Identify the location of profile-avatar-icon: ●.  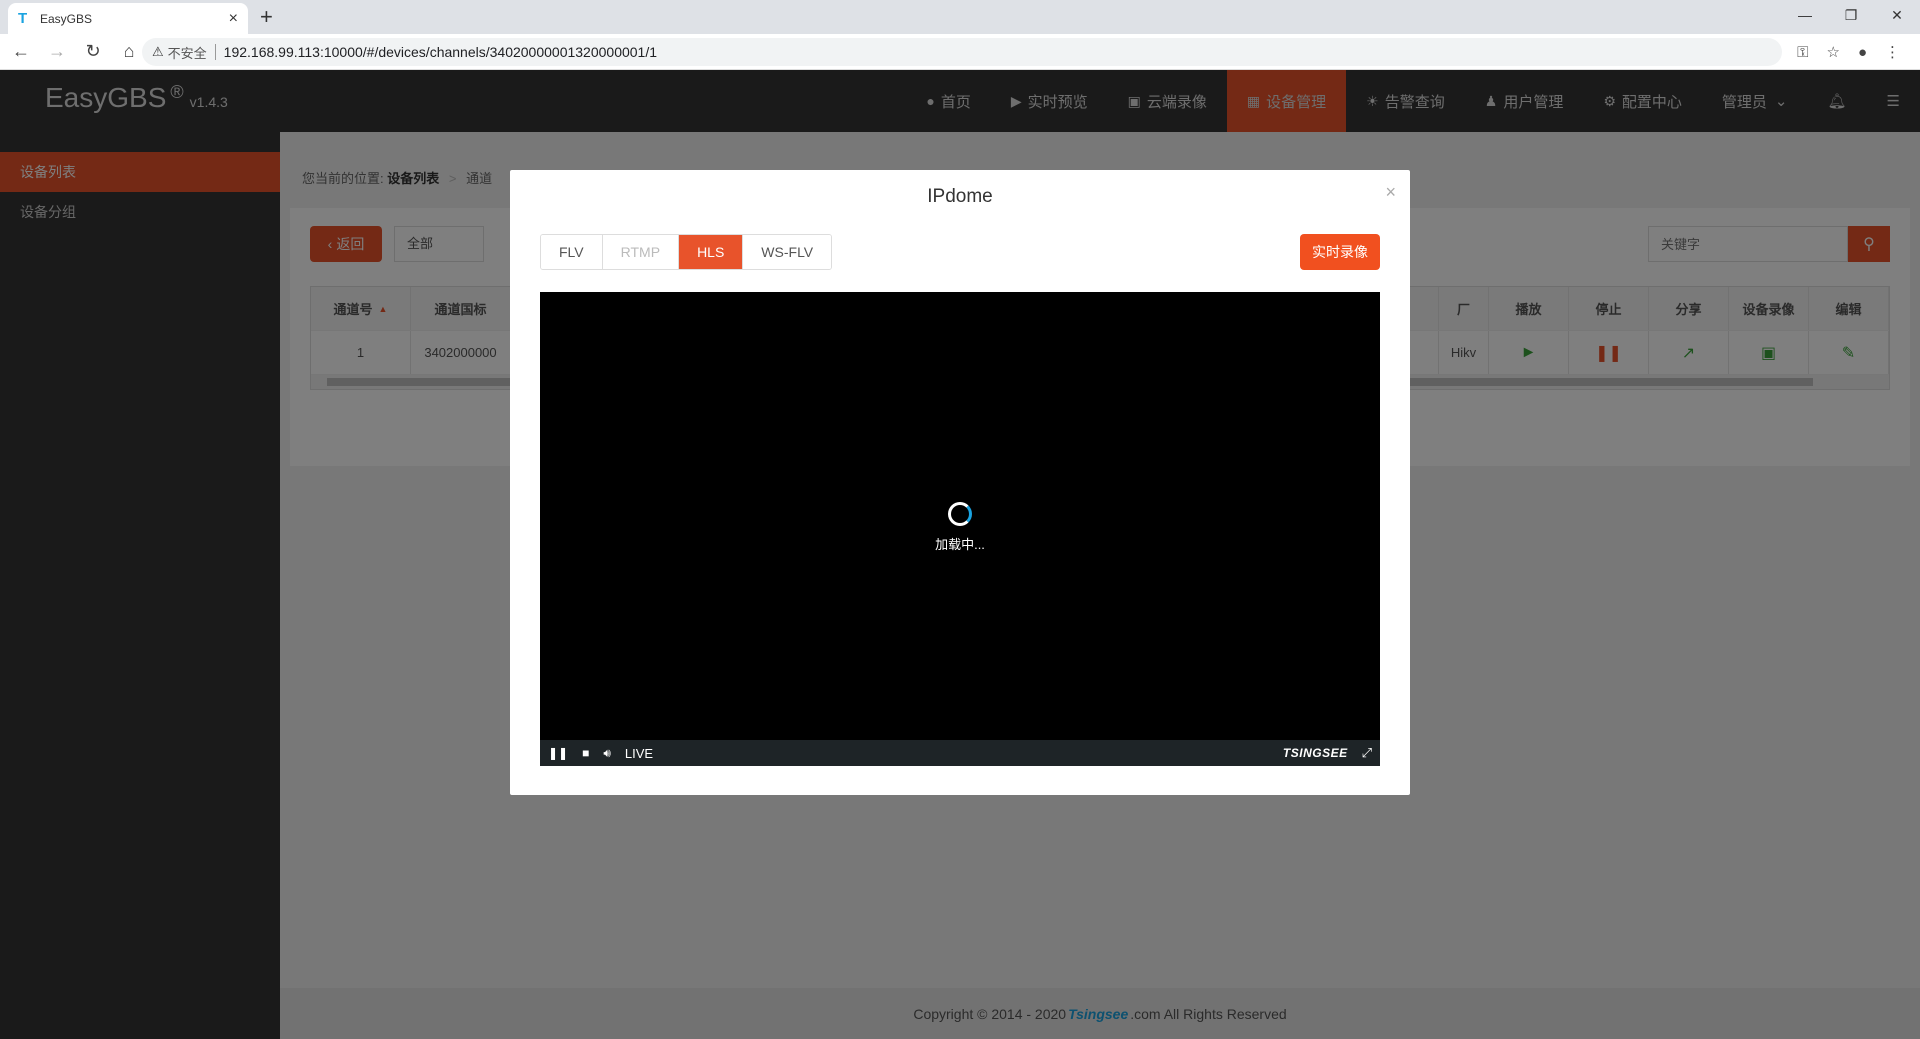
(1862, 52).